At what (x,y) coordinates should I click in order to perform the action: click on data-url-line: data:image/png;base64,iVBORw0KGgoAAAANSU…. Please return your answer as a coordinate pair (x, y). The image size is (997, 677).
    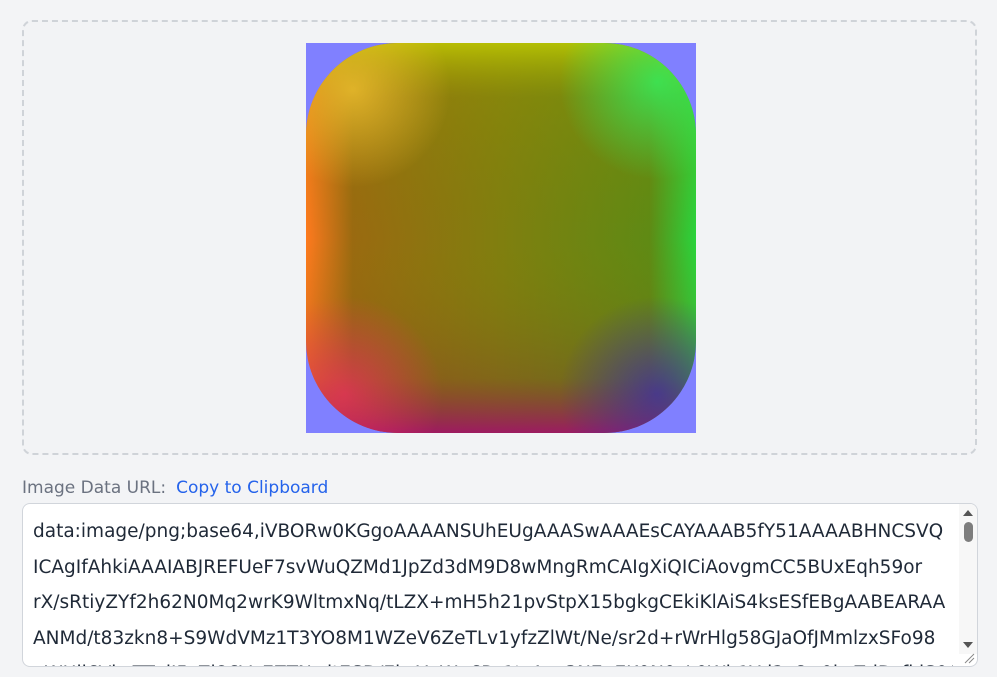
    Looking at the image, I should click on (488, 531).